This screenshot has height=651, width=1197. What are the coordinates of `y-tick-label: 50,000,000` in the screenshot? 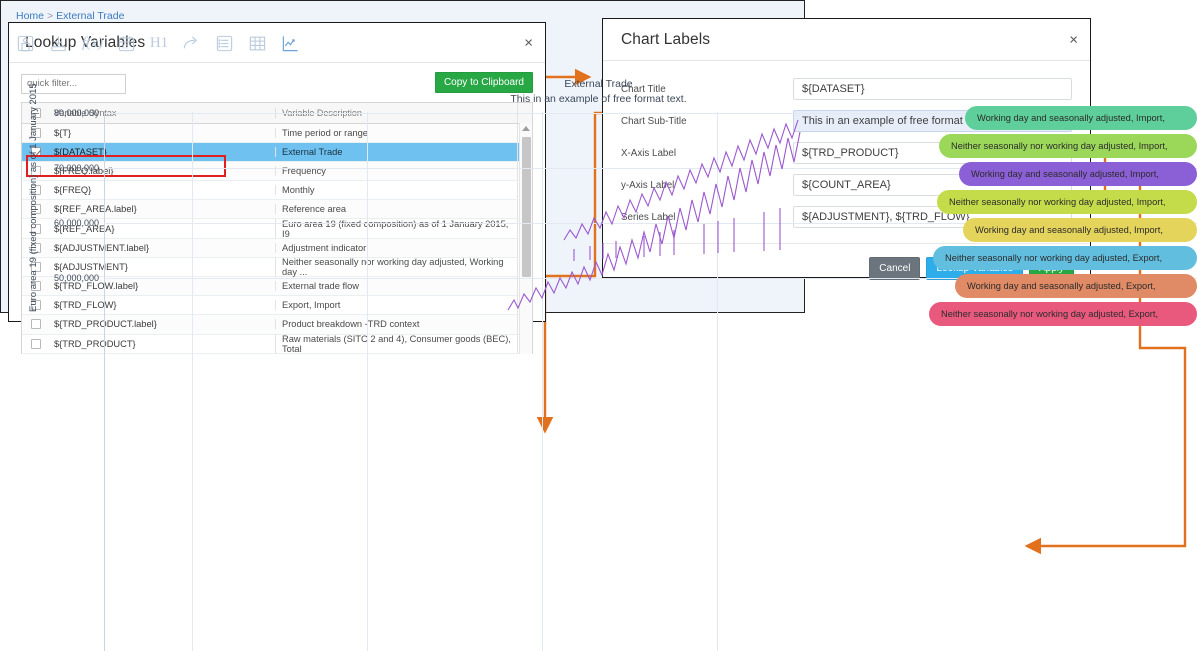 It's located at (76, 278).